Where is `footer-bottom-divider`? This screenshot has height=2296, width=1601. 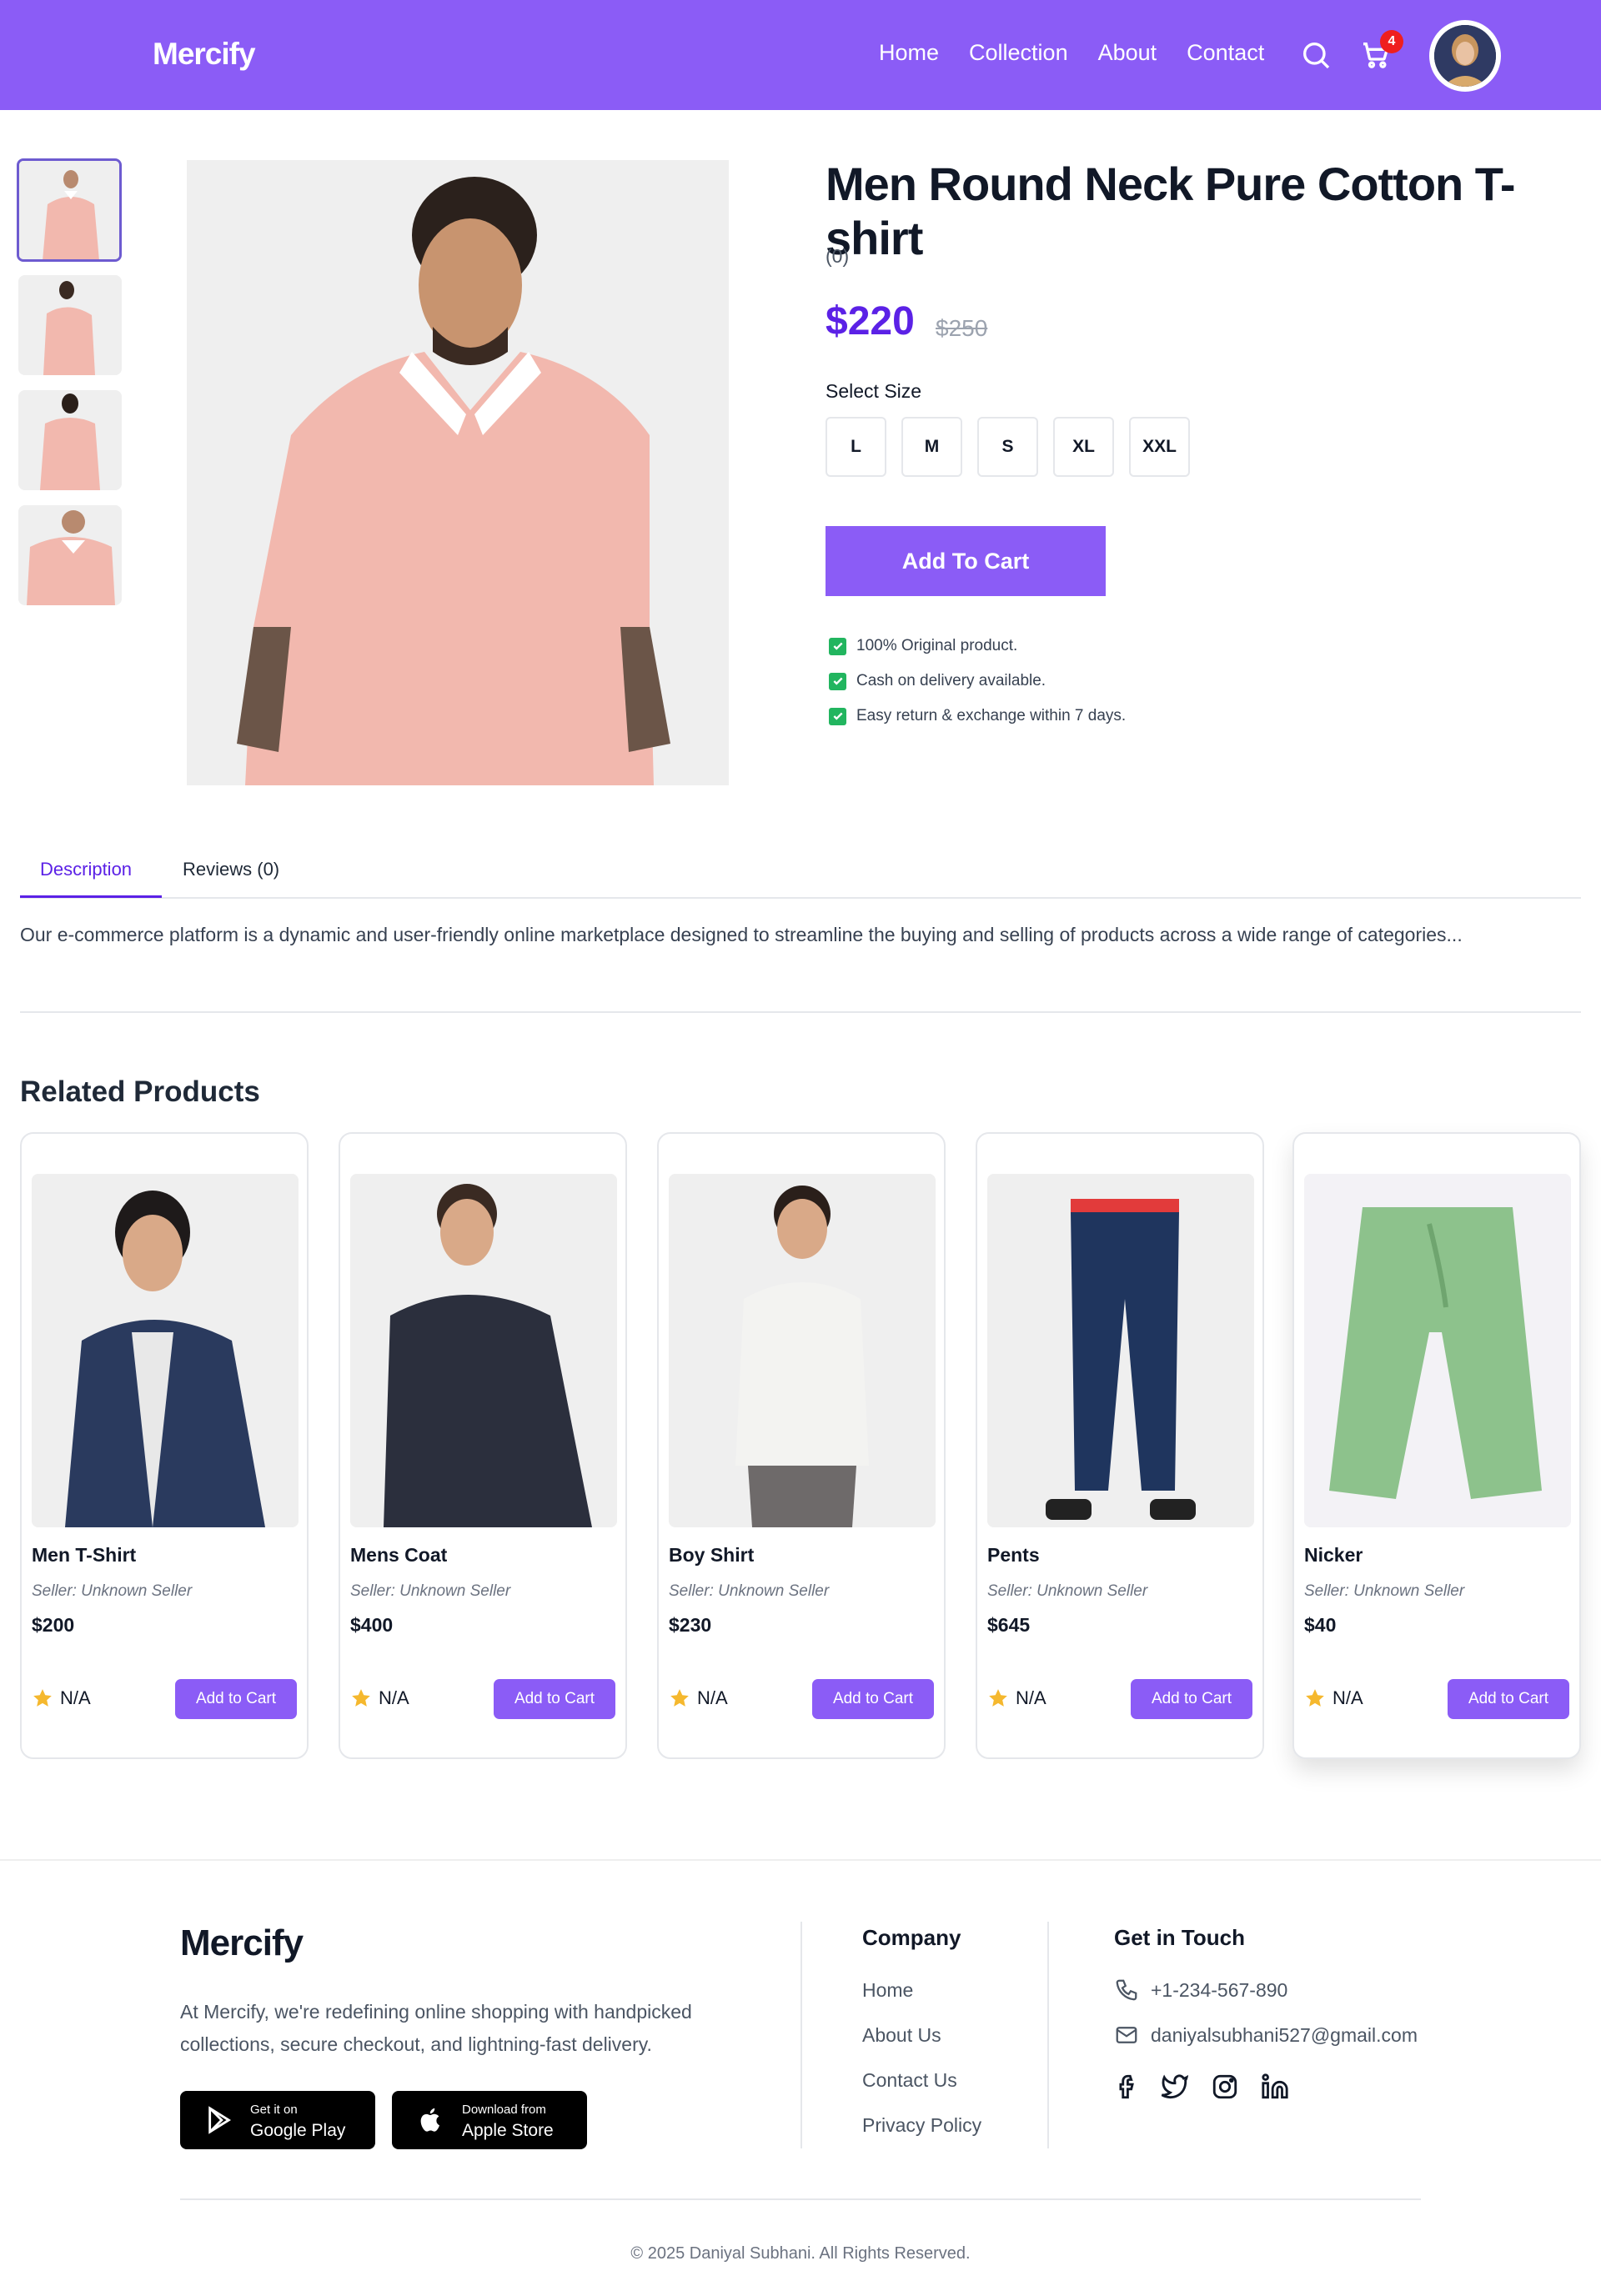 footer-bottom-divider is located at coordinates (800, 2199).